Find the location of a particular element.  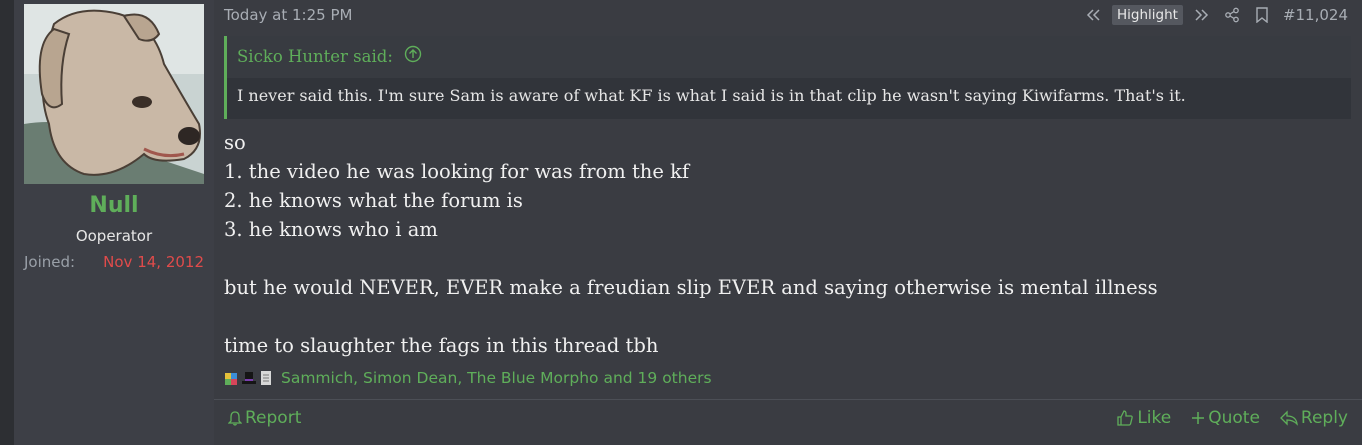

reply-label: Reply is located at coordinates (1324, 418).